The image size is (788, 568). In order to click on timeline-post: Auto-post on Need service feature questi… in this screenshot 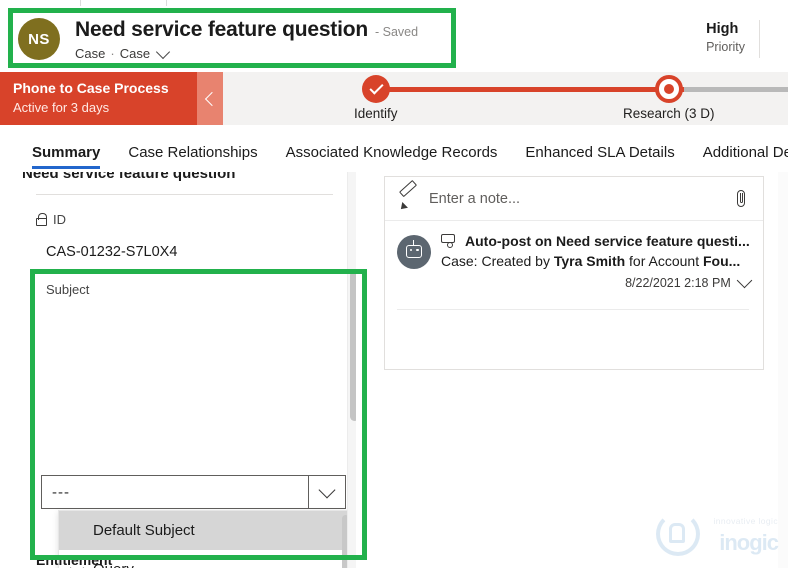, I will do `click(574, 257)`.